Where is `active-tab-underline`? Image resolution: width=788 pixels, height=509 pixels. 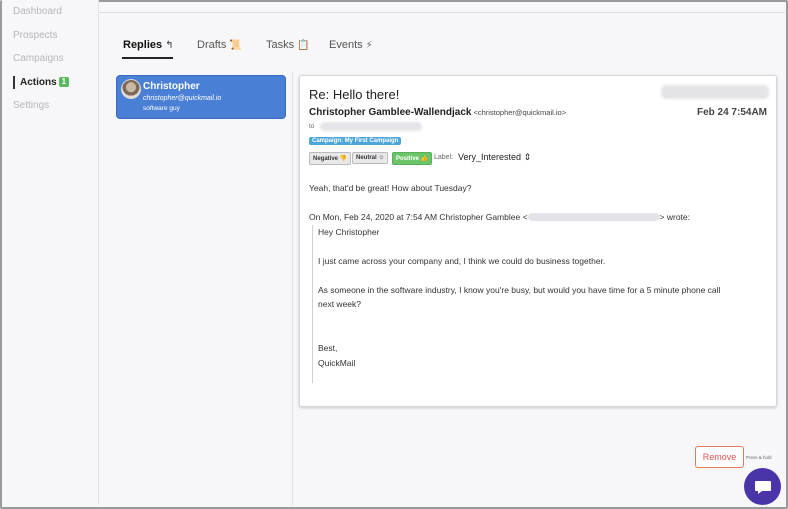
active-tab-underline is located at coordinates (147, 58).